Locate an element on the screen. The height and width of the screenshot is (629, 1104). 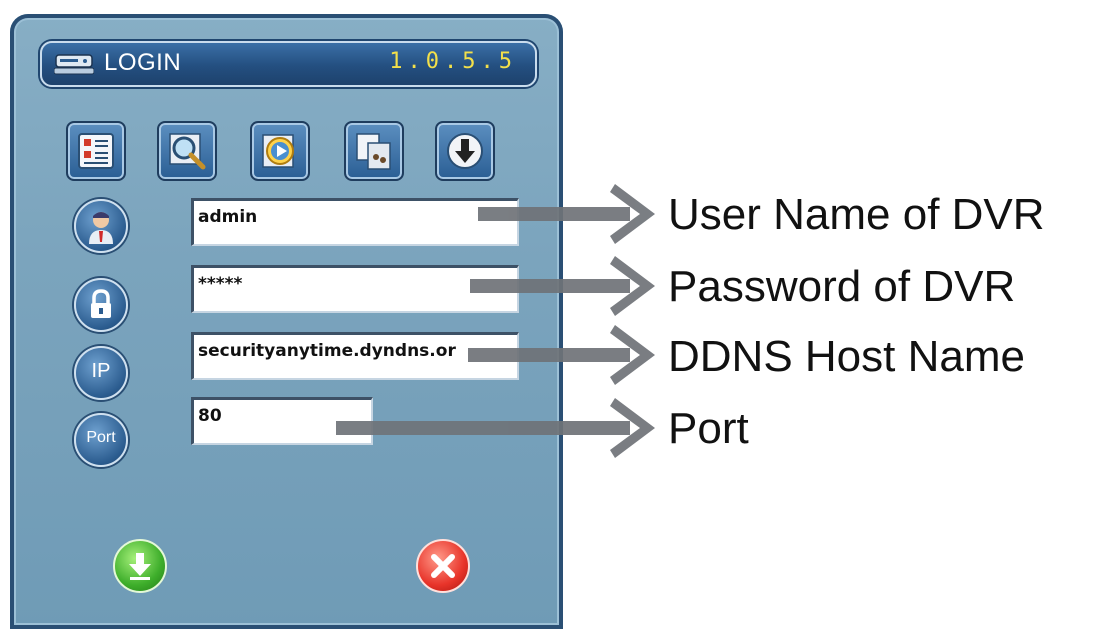
search-icon is located at coordinates (187, 151).